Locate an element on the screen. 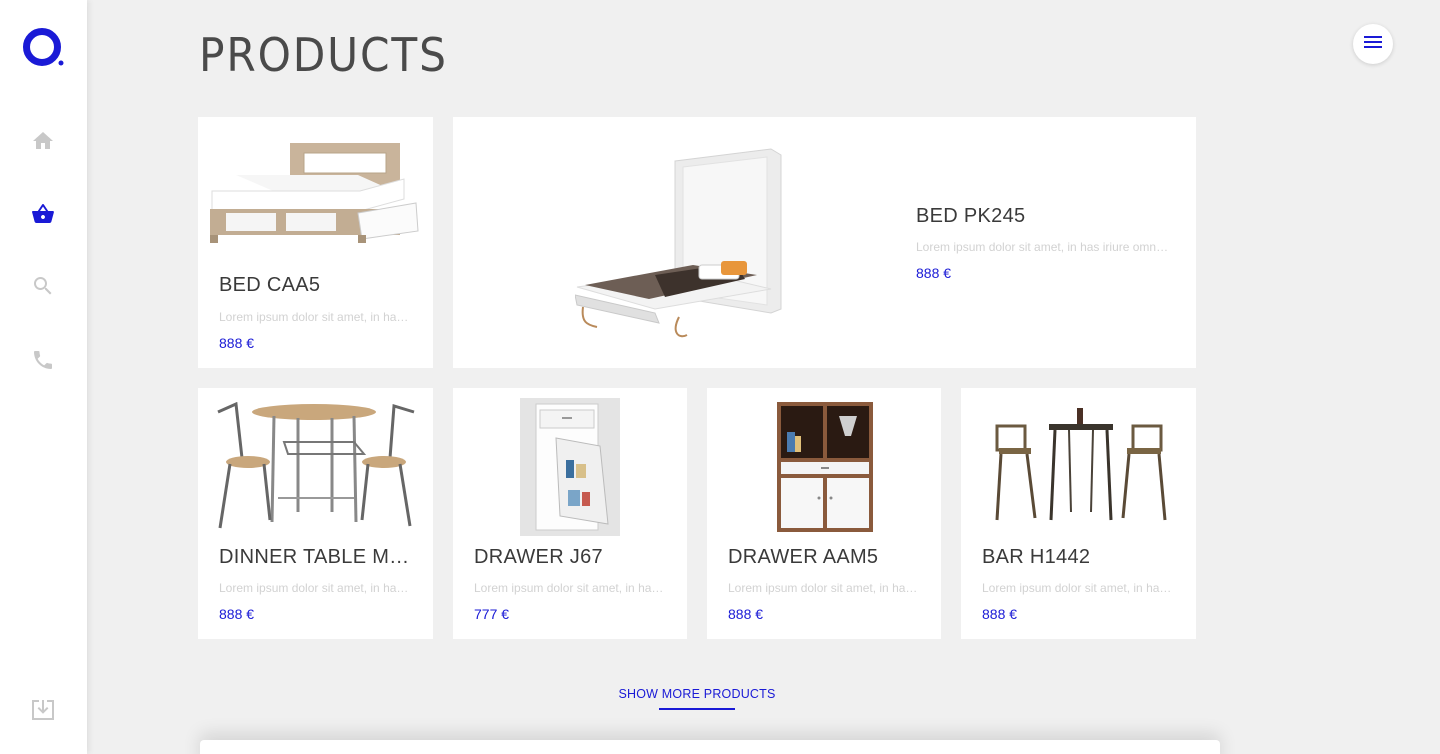 This screenshot has height=754, width=1440. sidebar-item-products is located at coordinates (43, 216).